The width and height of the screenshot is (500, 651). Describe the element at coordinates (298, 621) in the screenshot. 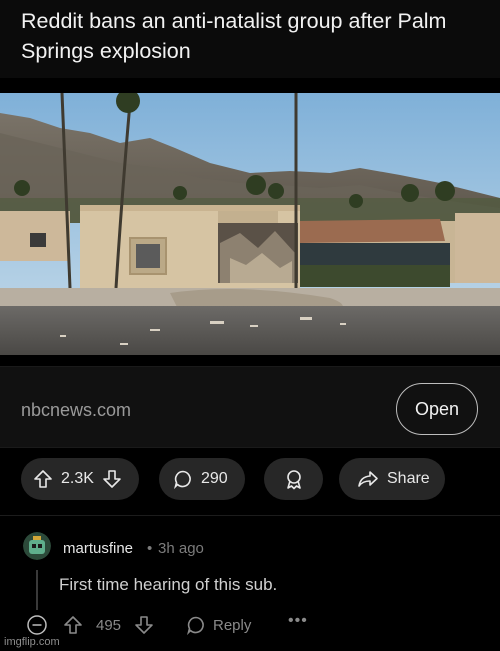

I see `more-options-button: •••` at that location.